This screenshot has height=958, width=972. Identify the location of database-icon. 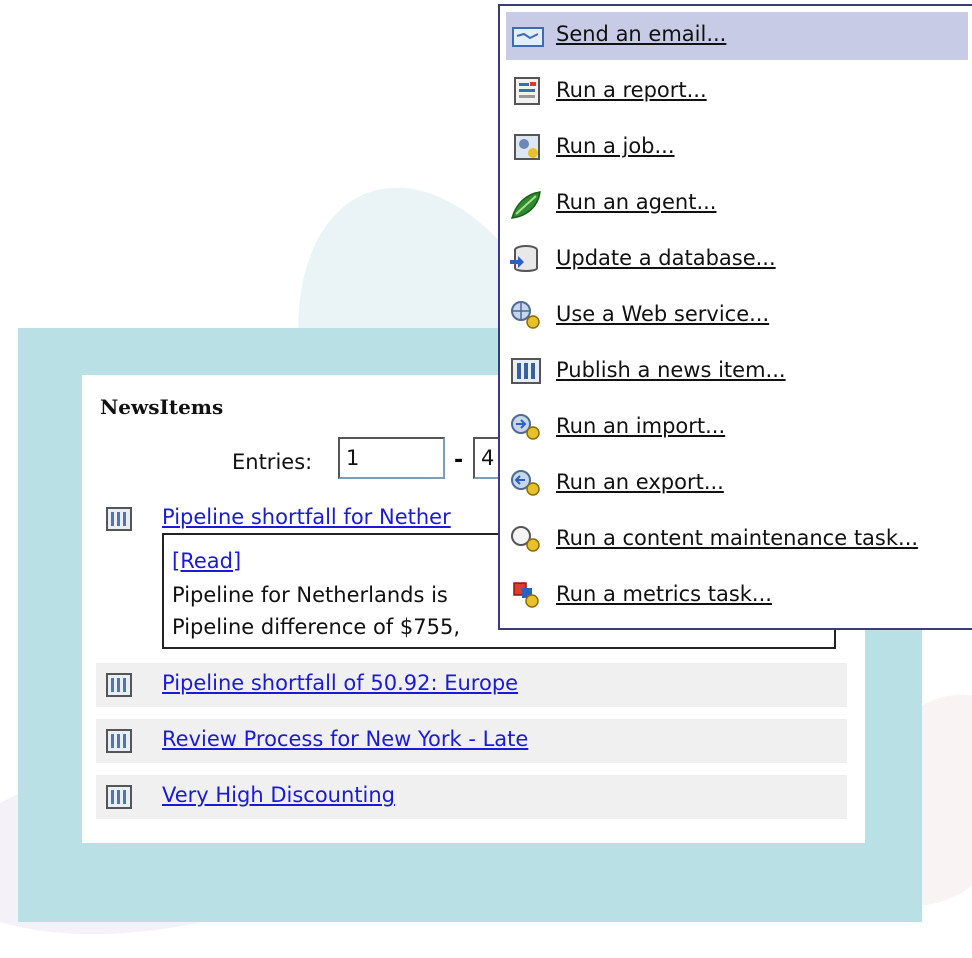
(524, 258).